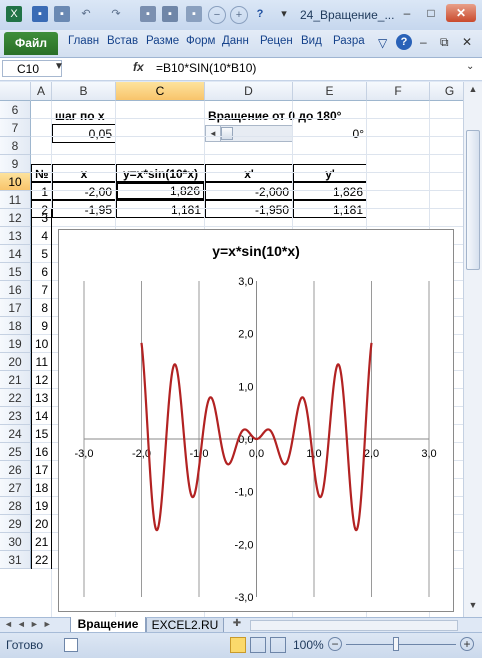 The width and height of the screenshot is (482, 658). I want to click on help-icon: ?, so click(404, 42).